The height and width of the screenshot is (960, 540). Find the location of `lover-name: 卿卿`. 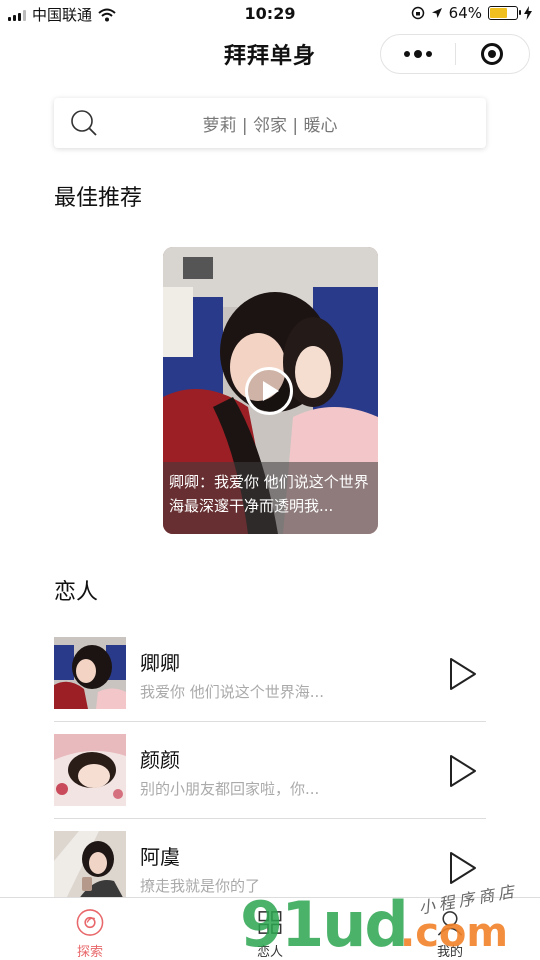

lover-name: 卿卿 is located at coordinates (160, 663).